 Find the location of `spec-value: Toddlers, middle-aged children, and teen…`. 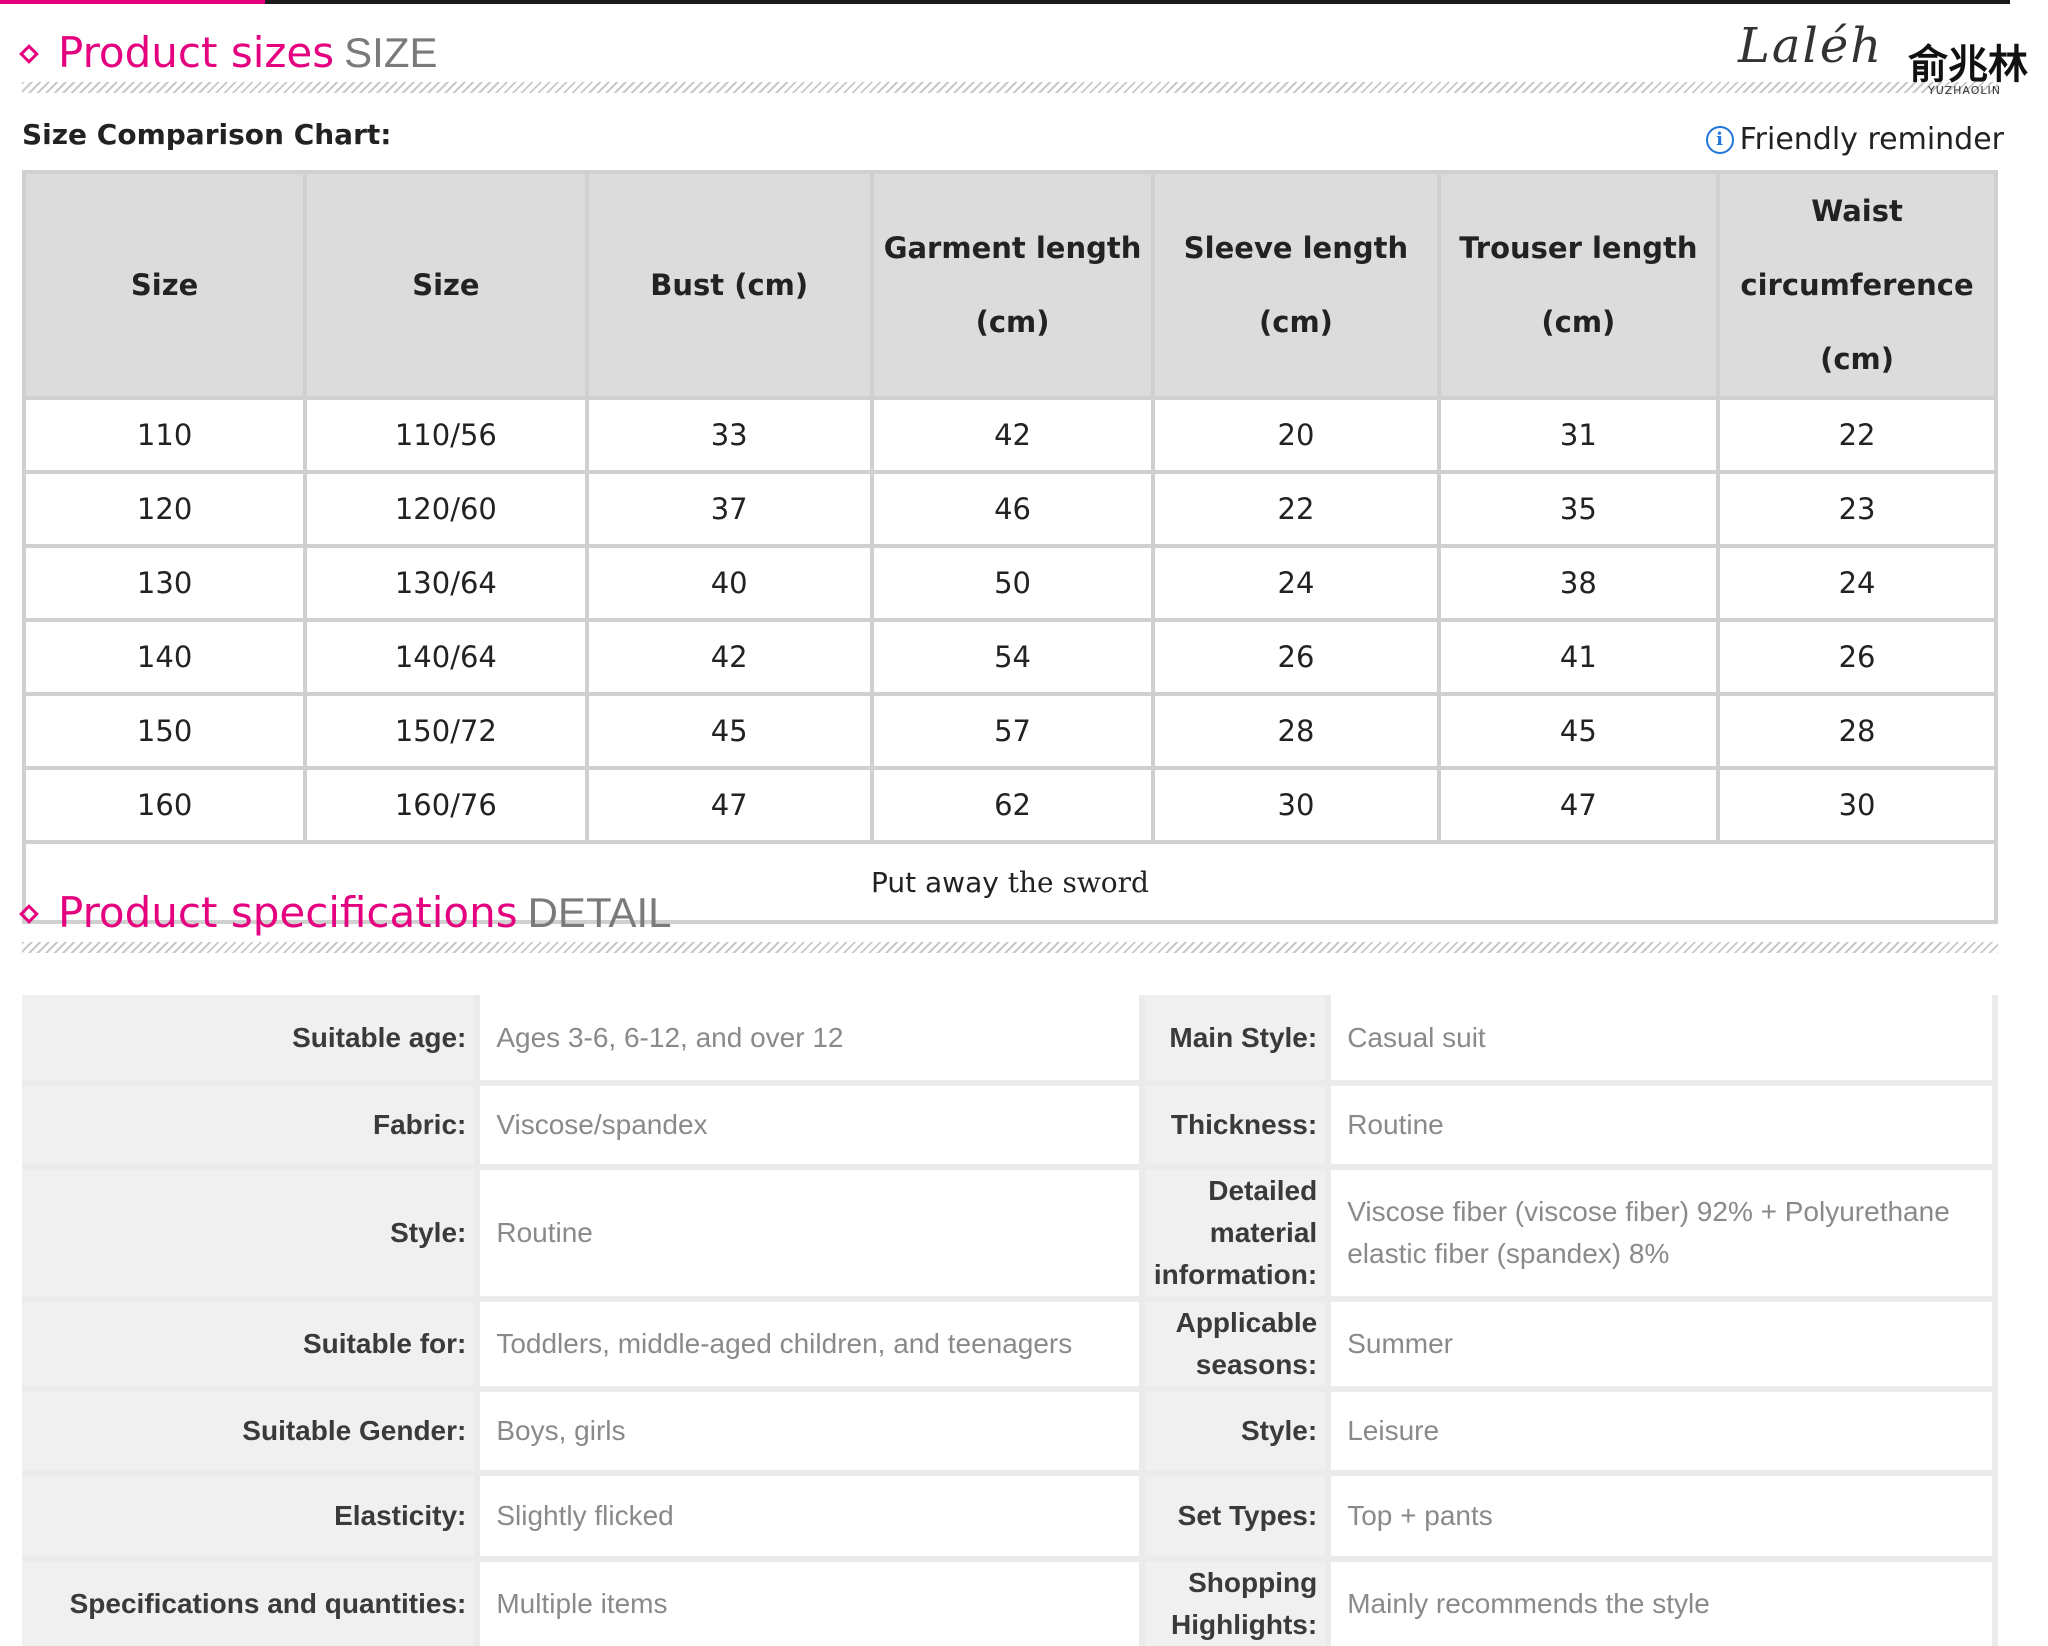

spec-value: Toddlers, middle-aged children, and teen… is located at coordinates (810, 1345).